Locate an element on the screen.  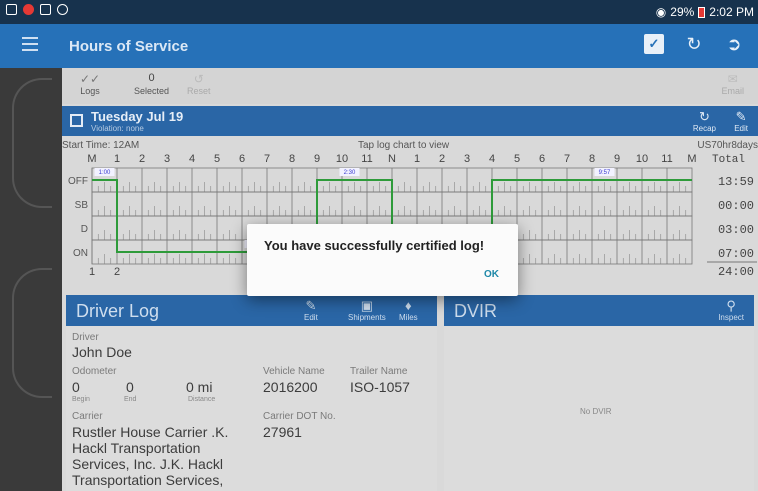
ok-button: OK is located at coordinates (491, 274).